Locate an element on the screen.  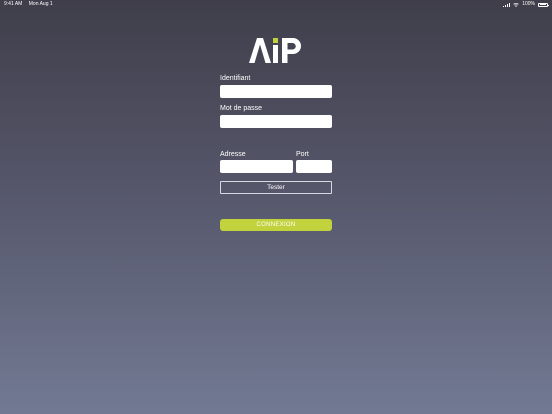
password-input is located at coordinates (276, 121).